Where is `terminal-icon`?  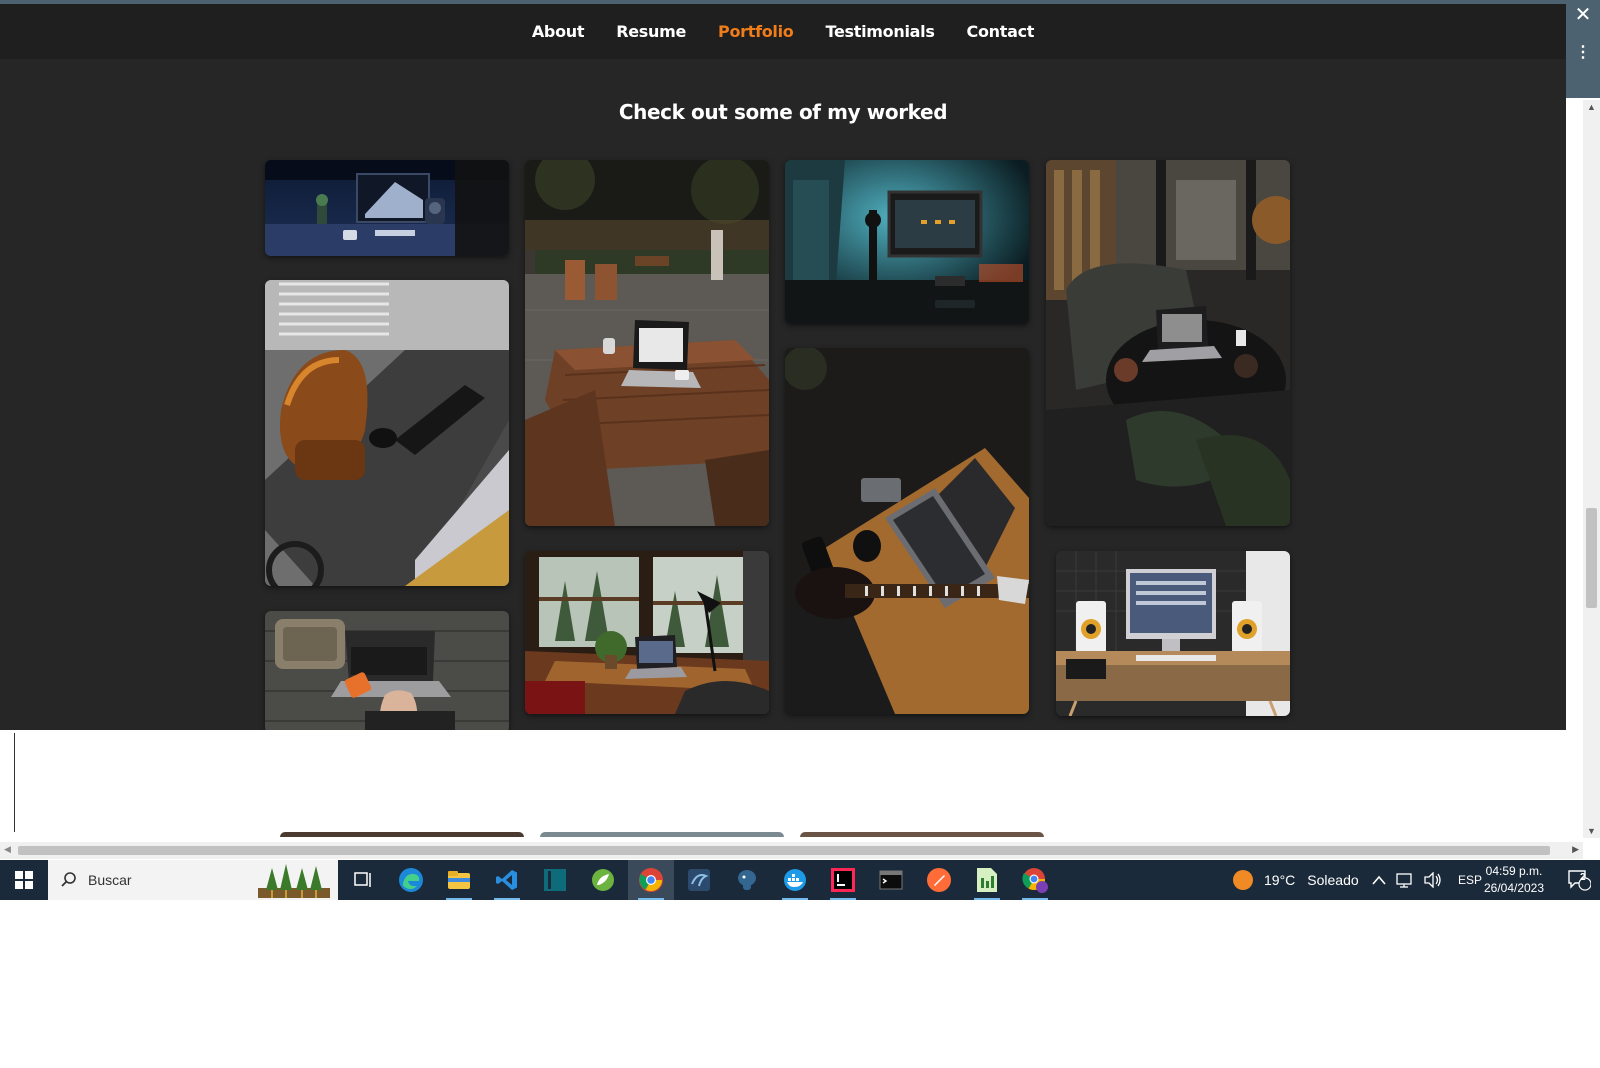
terminal-icon is located at coordinates (891, 880).